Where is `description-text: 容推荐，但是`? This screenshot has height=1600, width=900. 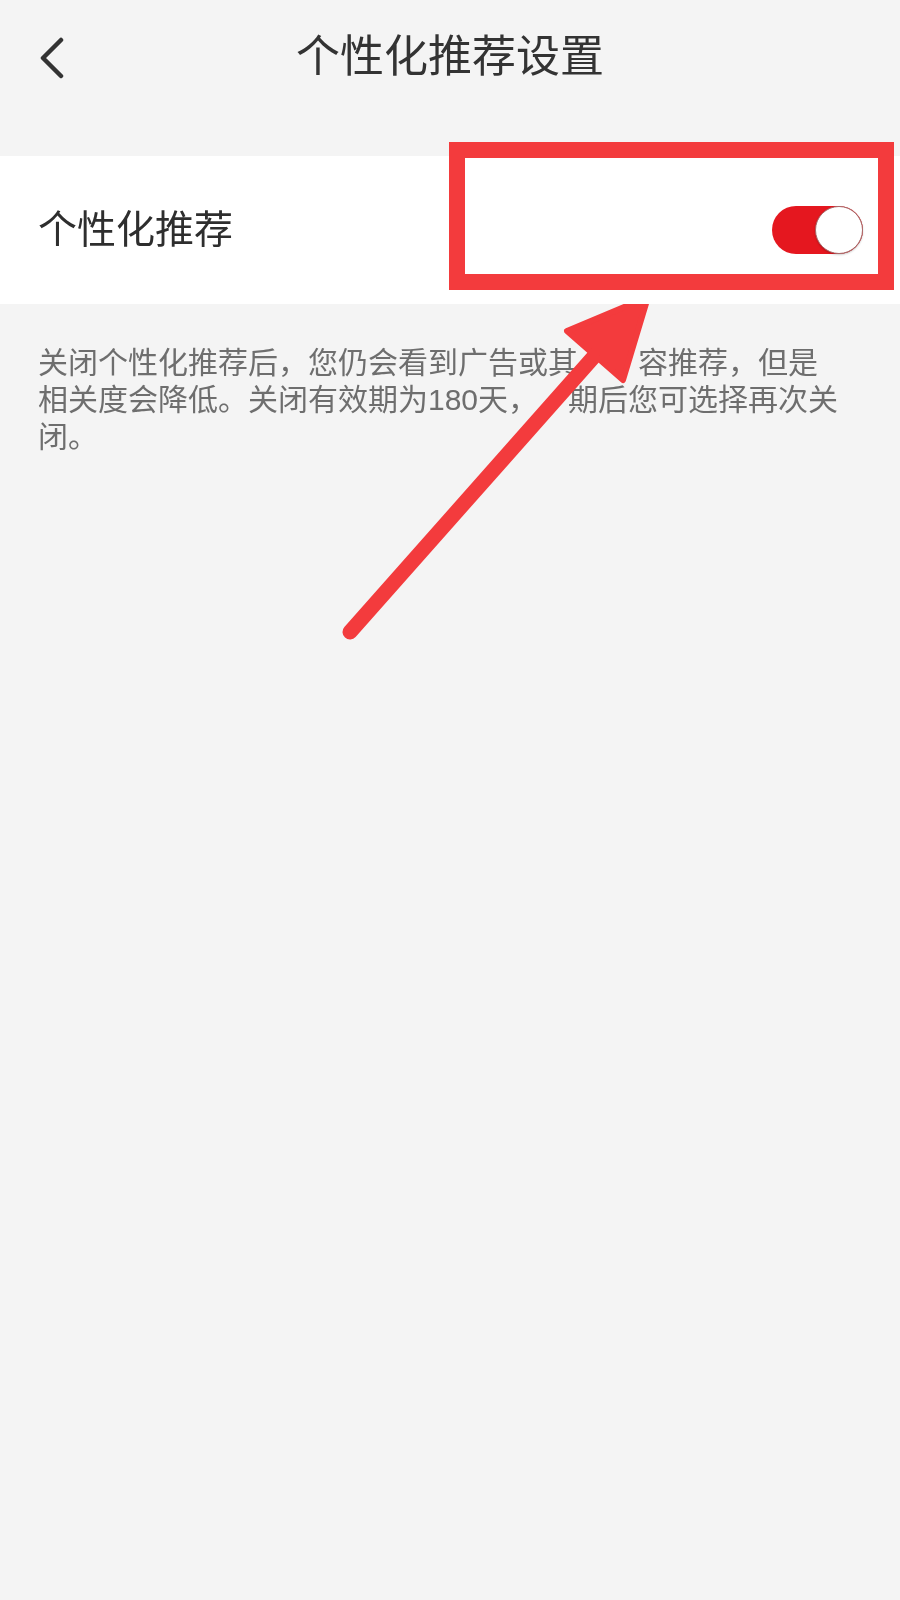 description-text: 容推荐，但是 is located at coordinates (728, 363).